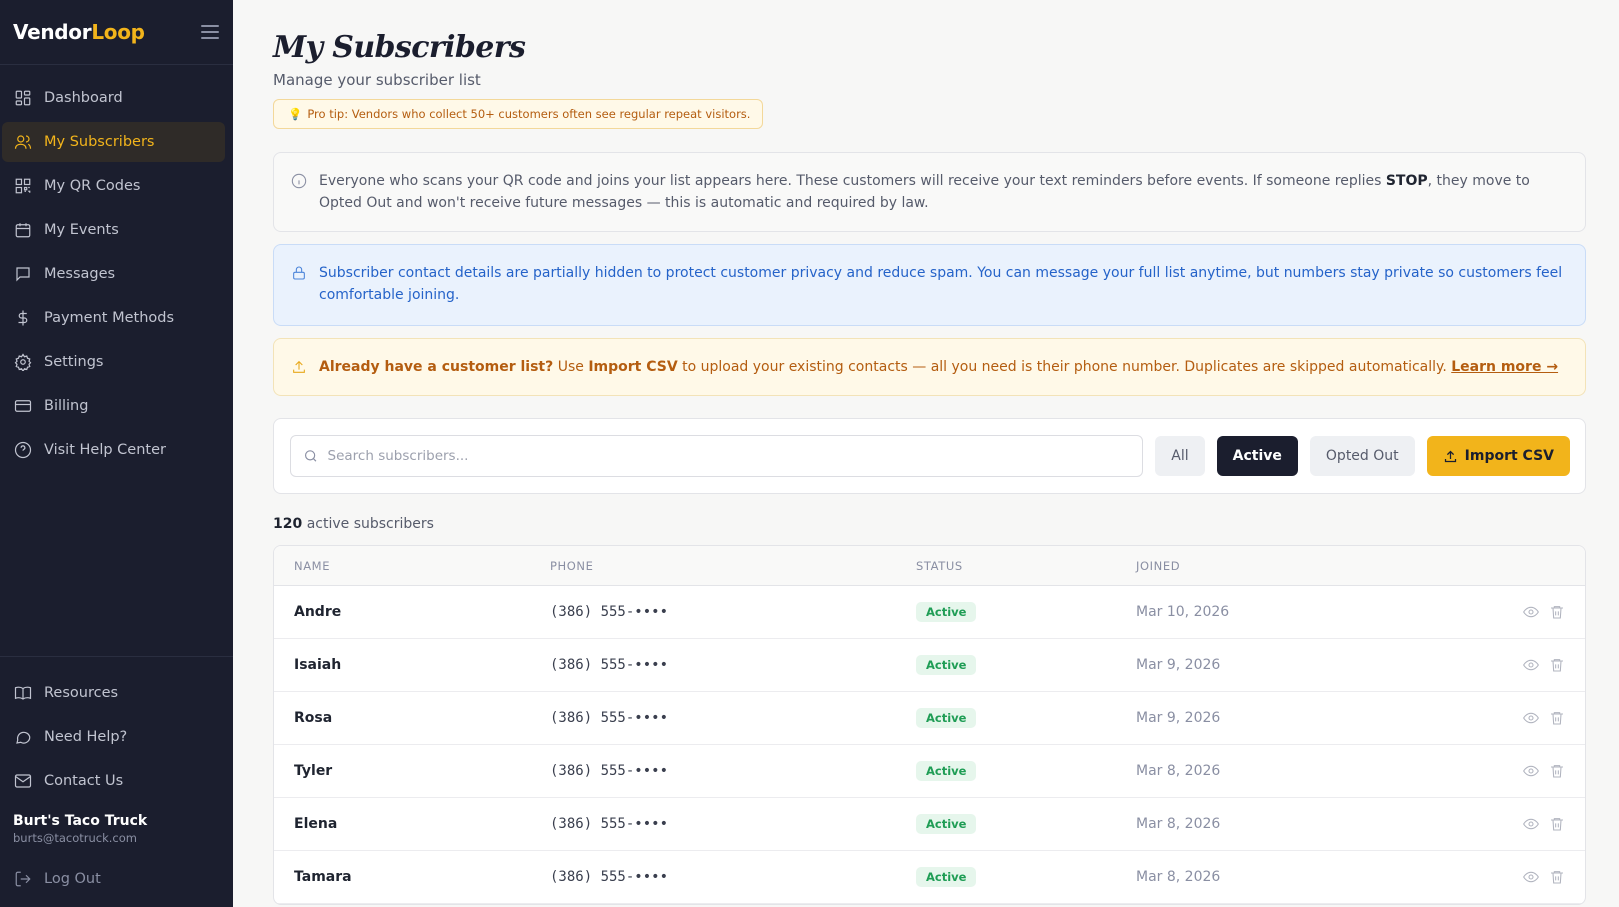  I want to click on sidebar-item-resources: Resources, so click(113, 693).